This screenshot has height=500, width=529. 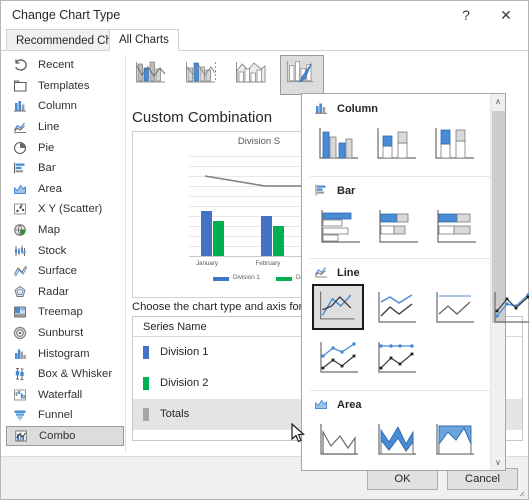 I want to click on section-title-bar: Bar, so click(x=346, y=191).